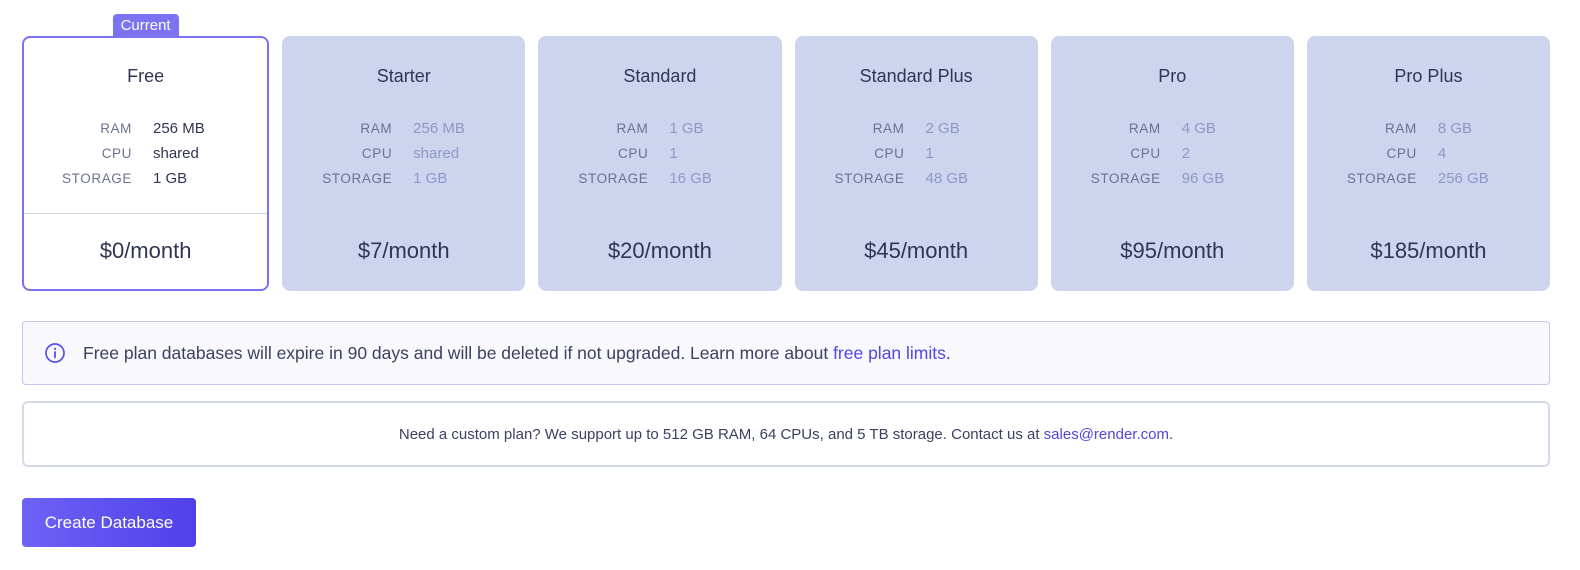 The height and width of the screenshot is (570, 1580). Describe the element at coordinates (1455, 128) in the screenshot. I see `spec-value-ram: 8 GB` at that location.